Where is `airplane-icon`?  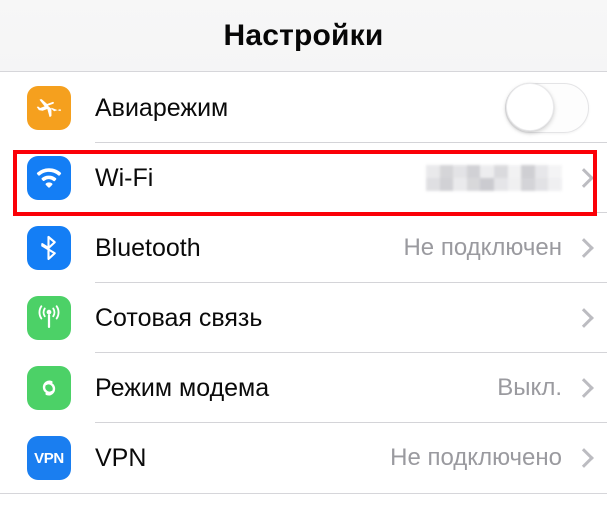 airplane-icon is located at coordinates (49, 108).